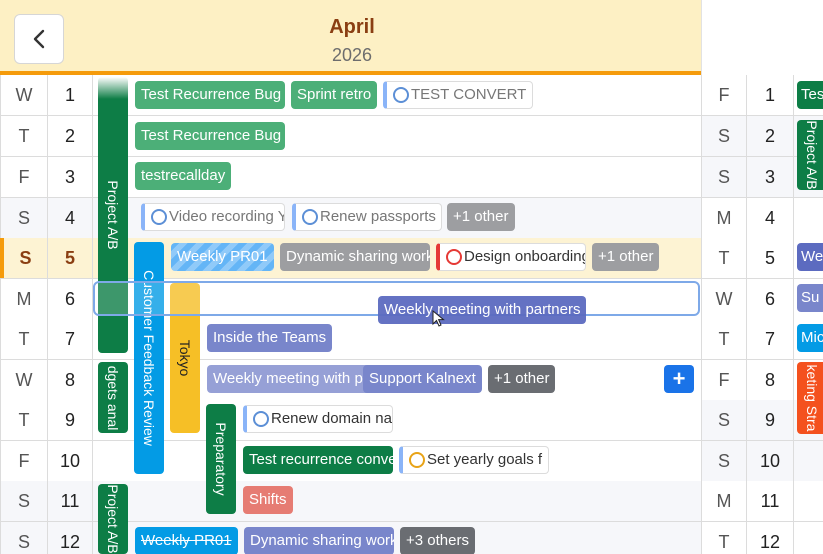 This screenshot has height=554, width=823. I want to click on next-event-chip: We, so click(810, 257).